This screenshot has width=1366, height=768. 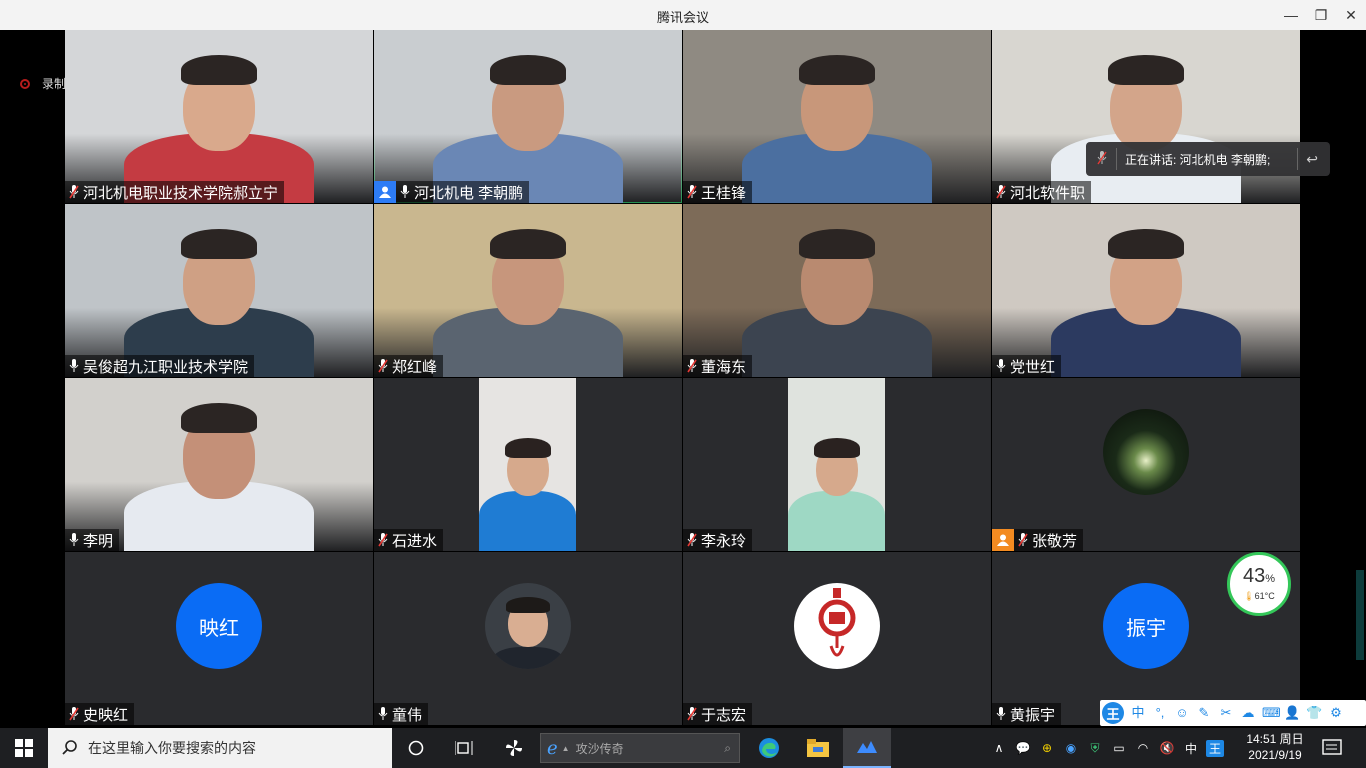 I want to click on participant-name-bar: 于志宏, so click(x=718, y=714).